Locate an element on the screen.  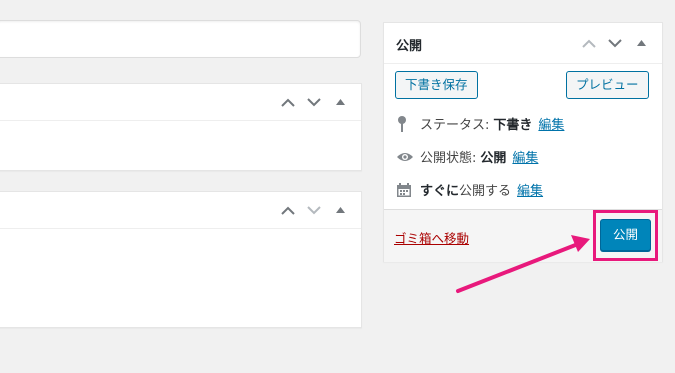
status-row: ステータス: 下書き 編集 is located at coordinates (480, 123).